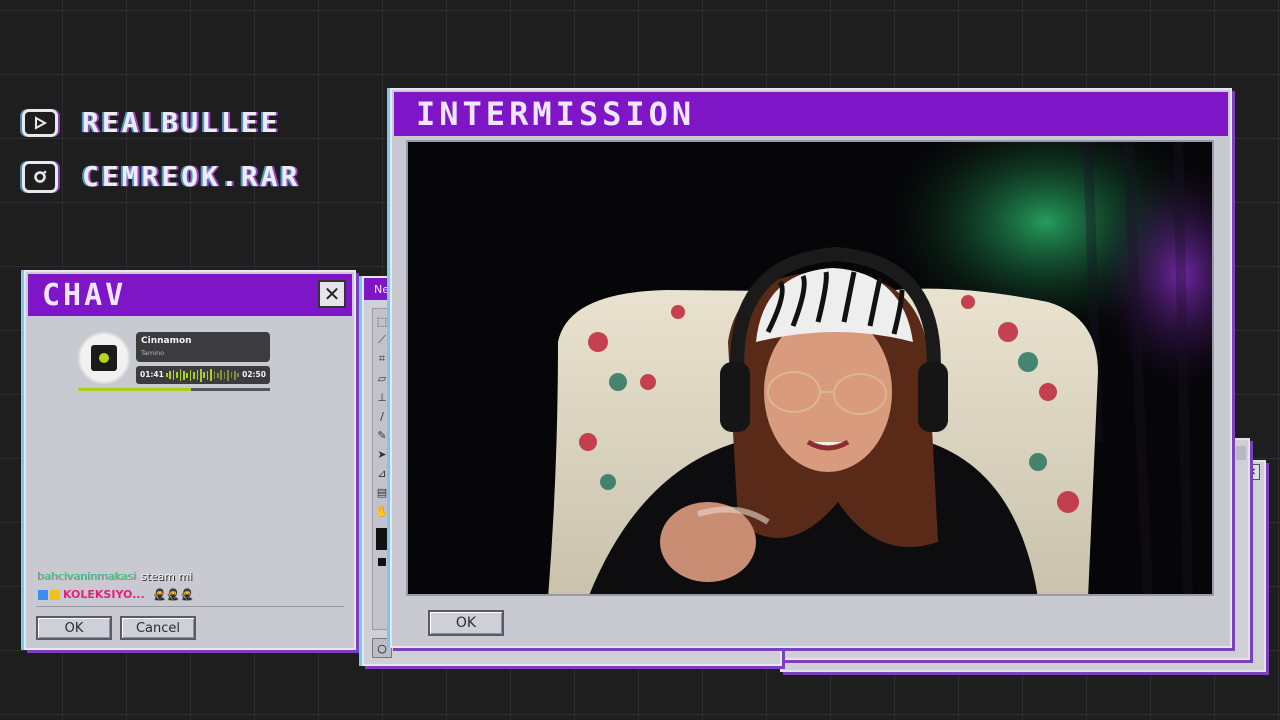  Describe the element at coordinates (88, 576) in the screenshot. I see `chat-username: bahcivaninmakasi` at that location.